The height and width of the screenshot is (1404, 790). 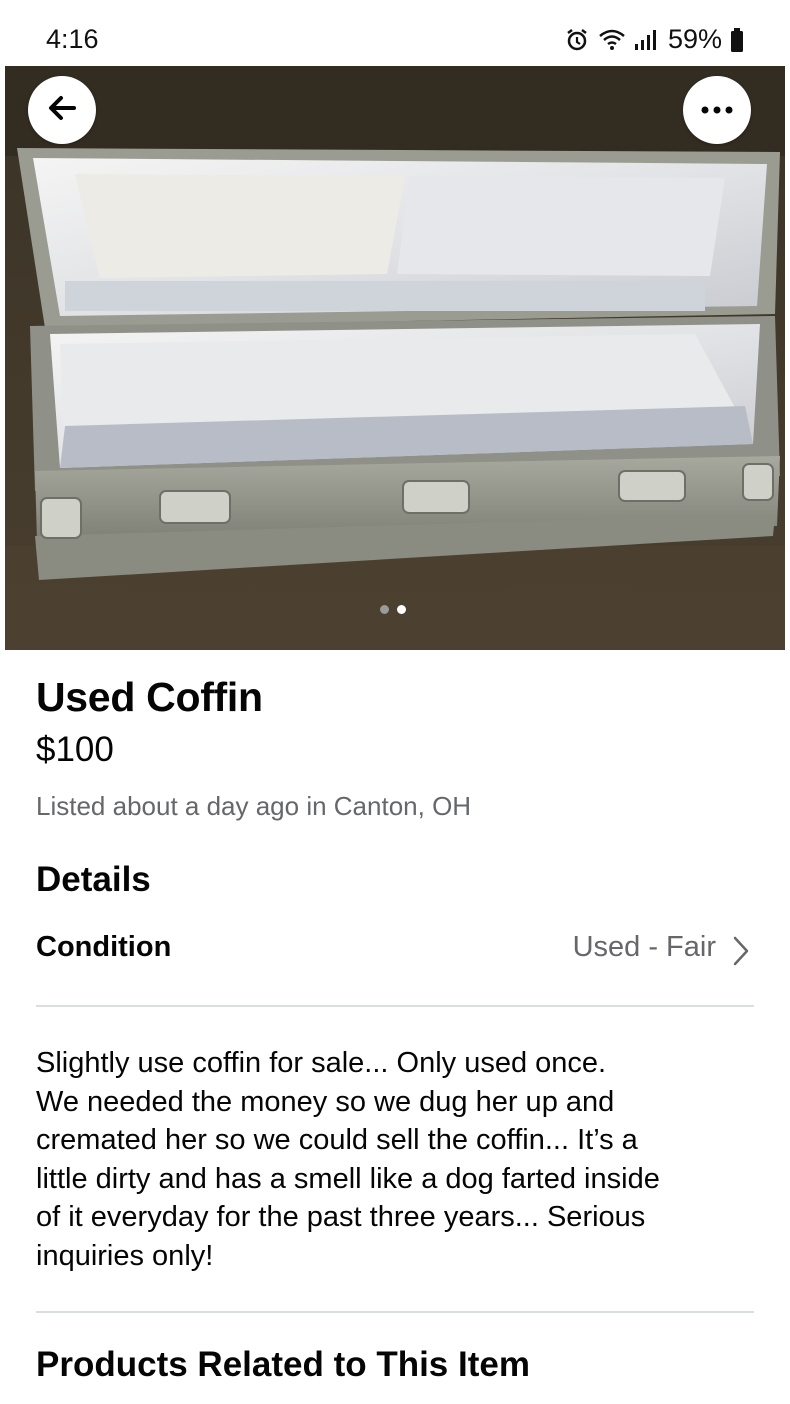 What do you see at coordinates (737, 40) in the screenshot?
I see `battery-icon` at bounding box center [737, 40].